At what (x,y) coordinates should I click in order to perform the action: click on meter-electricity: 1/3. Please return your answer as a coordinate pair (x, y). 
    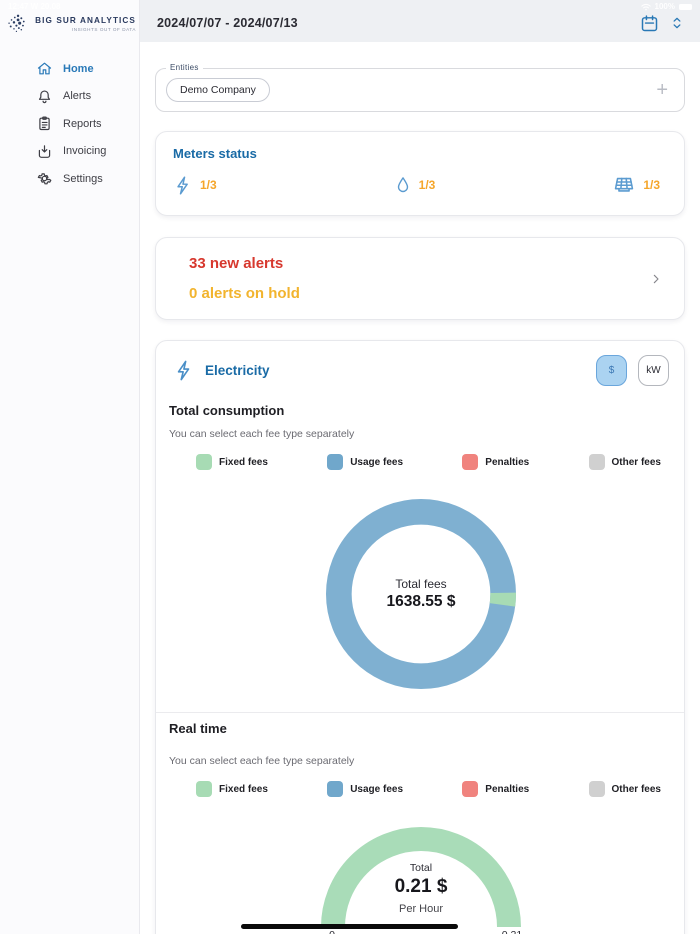
    Looking at the image, I should click on (195, 185).